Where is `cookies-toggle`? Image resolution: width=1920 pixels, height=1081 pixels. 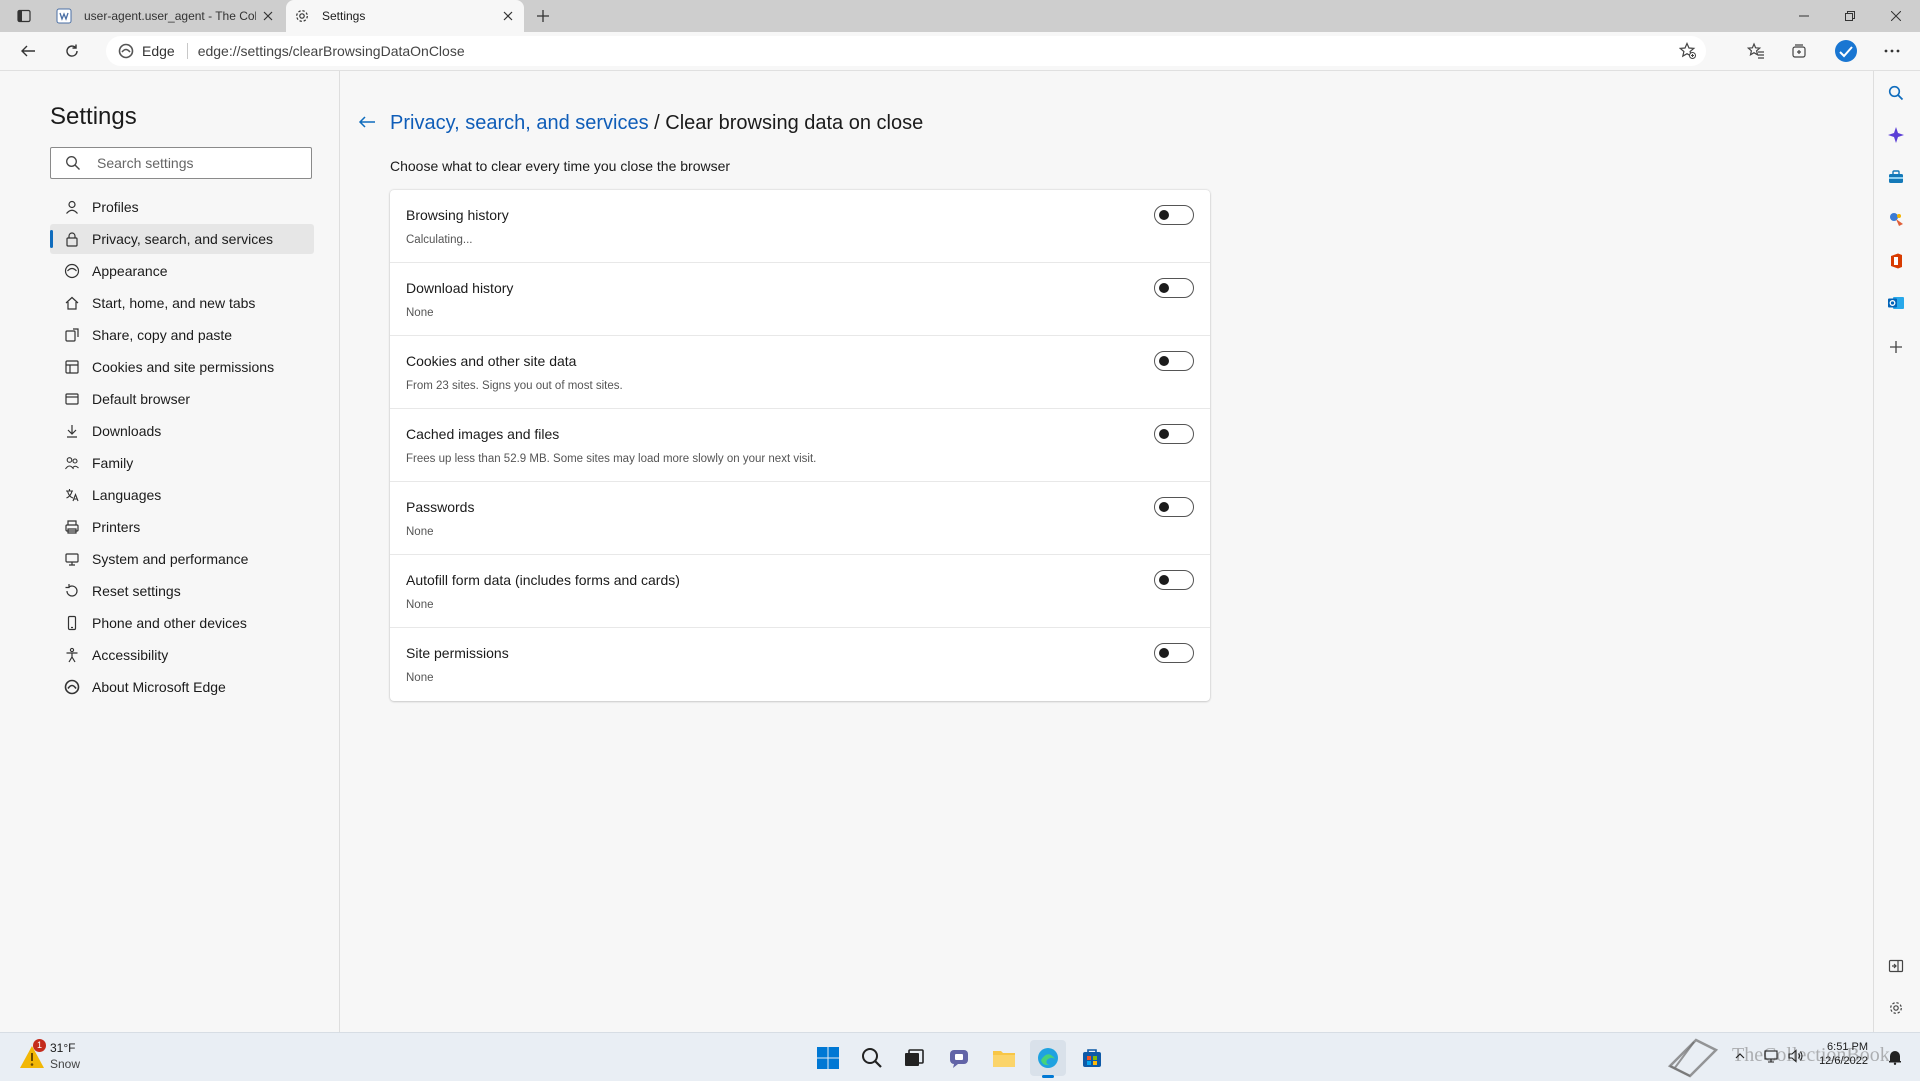
cookies-toggle is located at coordinates (1174, 361).